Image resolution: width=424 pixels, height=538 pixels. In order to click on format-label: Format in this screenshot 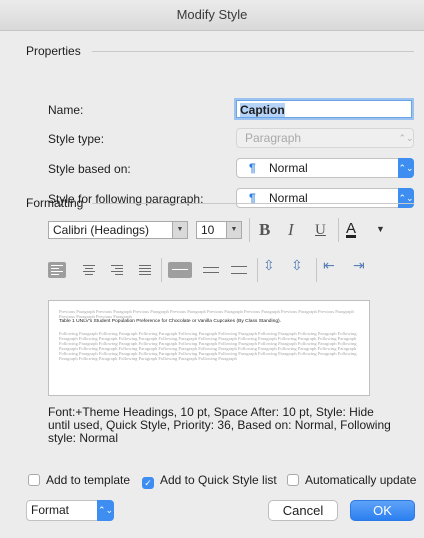, I will do `click(50, 510)`.